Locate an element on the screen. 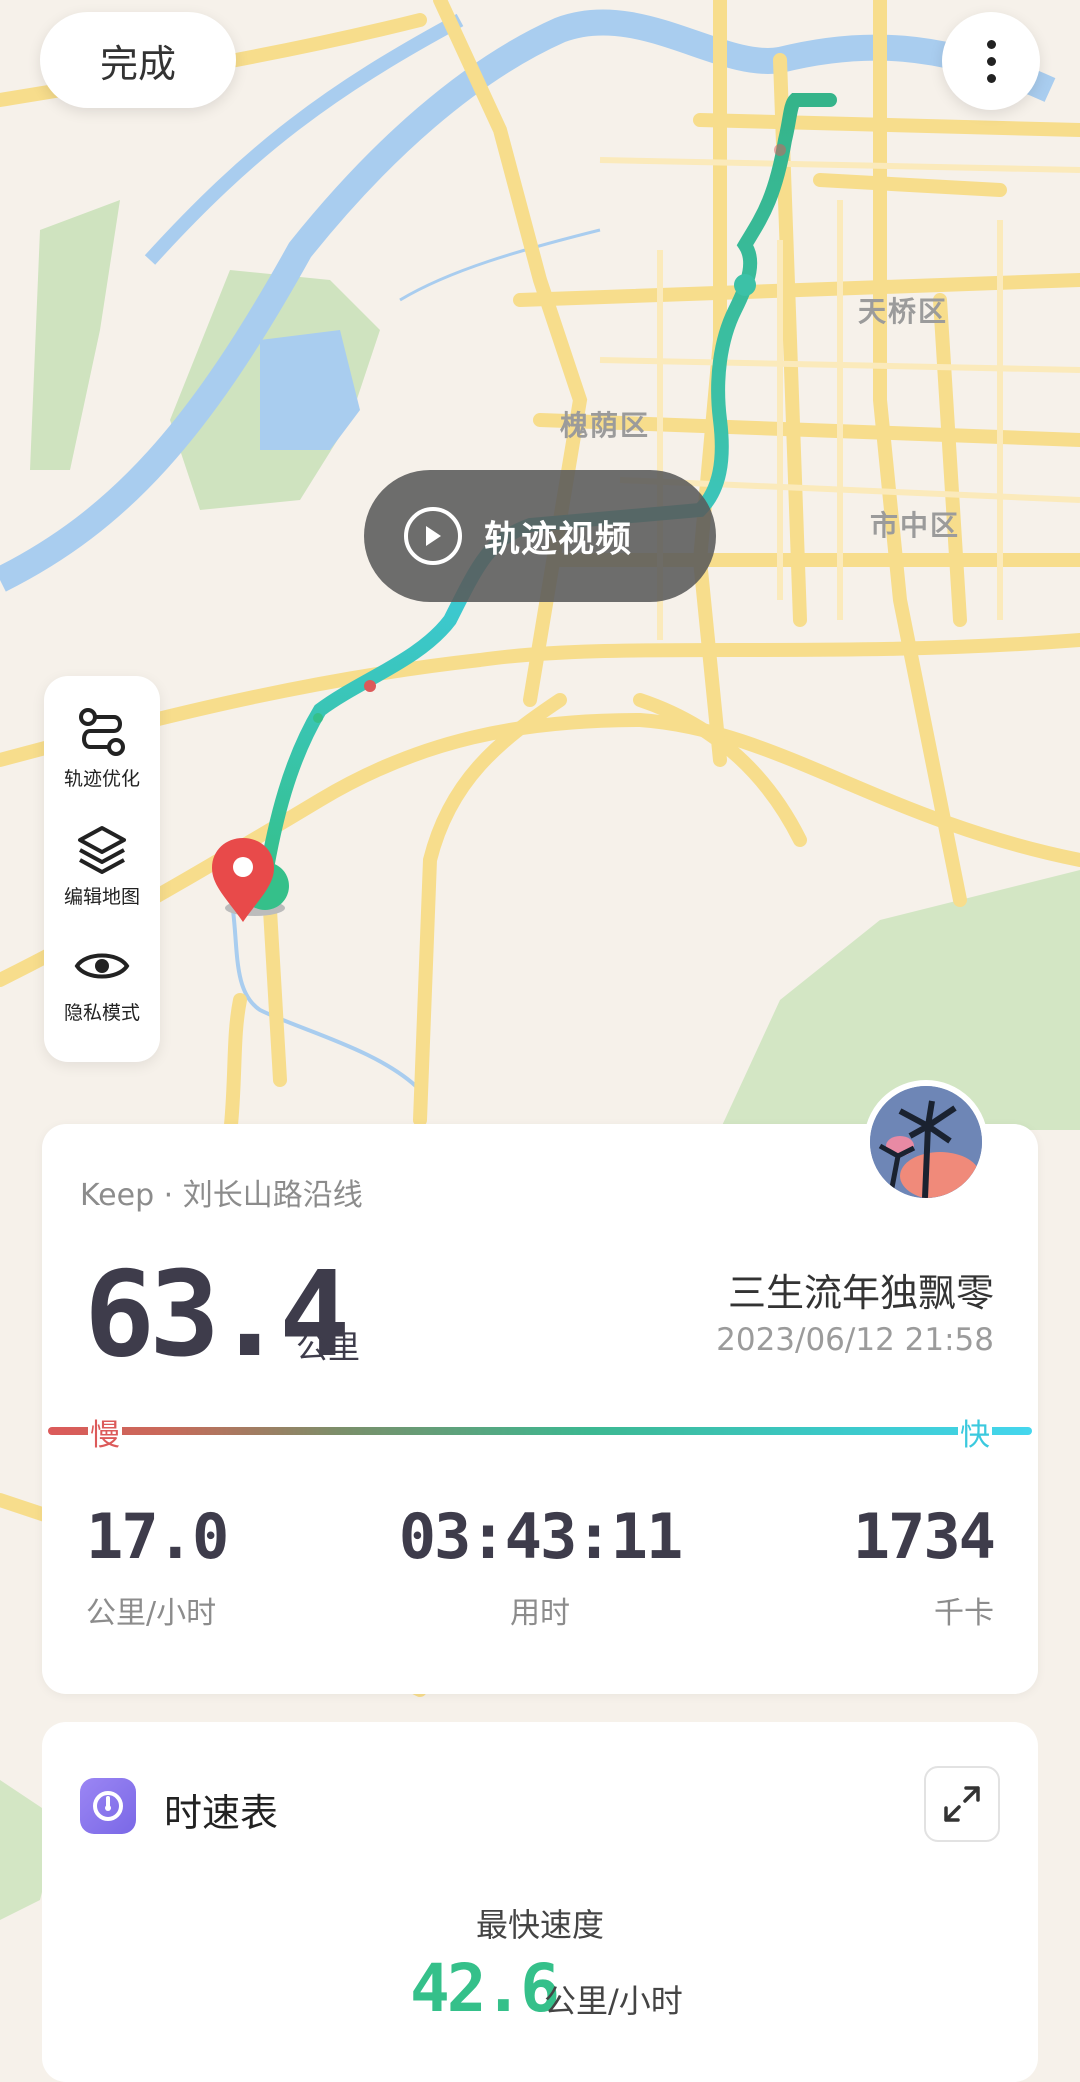 This screenshot has height=2082, width=1080. distance-unit: 公里 is located at coordinates (328, 1347).